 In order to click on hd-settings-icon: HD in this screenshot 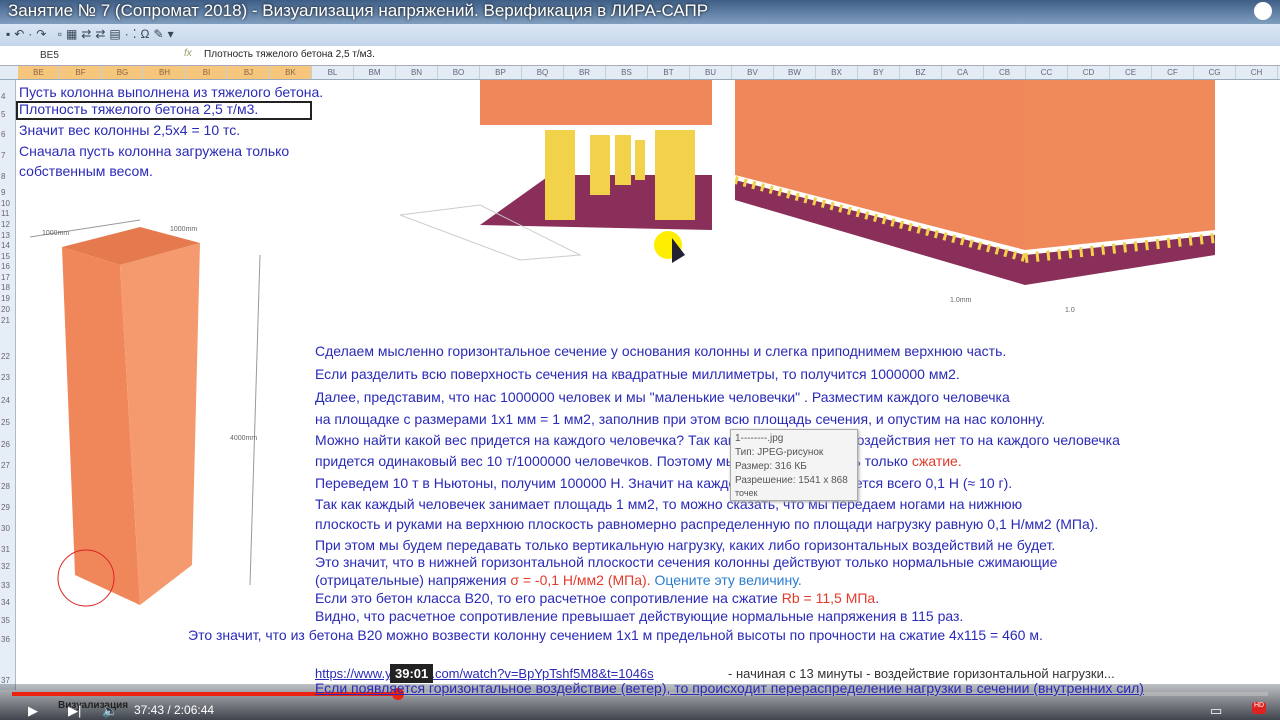, I will do `click(1259, 708)`.